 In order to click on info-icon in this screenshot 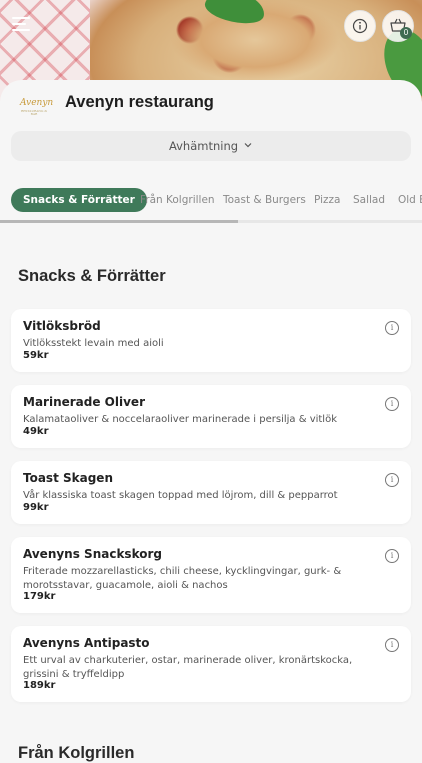, I will do `click(360, 26)`.